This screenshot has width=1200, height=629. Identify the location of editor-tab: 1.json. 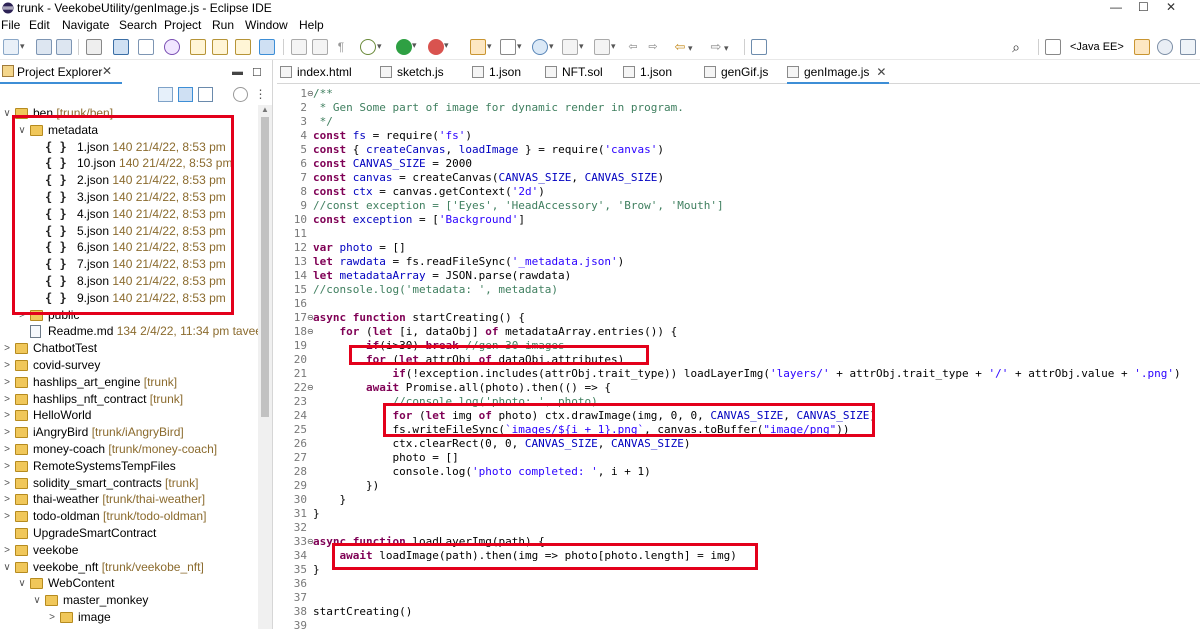
(502, 72).